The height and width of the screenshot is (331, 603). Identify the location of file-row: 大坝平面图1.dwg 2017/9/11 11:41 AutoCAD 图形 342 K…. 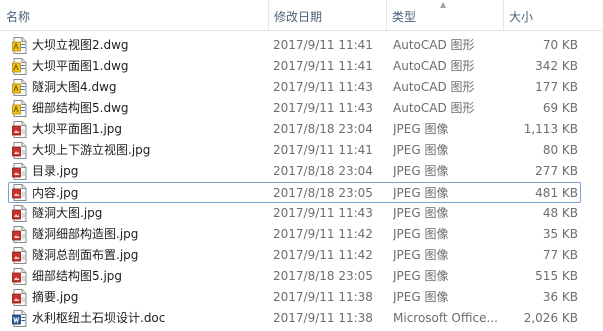
(301, 66).